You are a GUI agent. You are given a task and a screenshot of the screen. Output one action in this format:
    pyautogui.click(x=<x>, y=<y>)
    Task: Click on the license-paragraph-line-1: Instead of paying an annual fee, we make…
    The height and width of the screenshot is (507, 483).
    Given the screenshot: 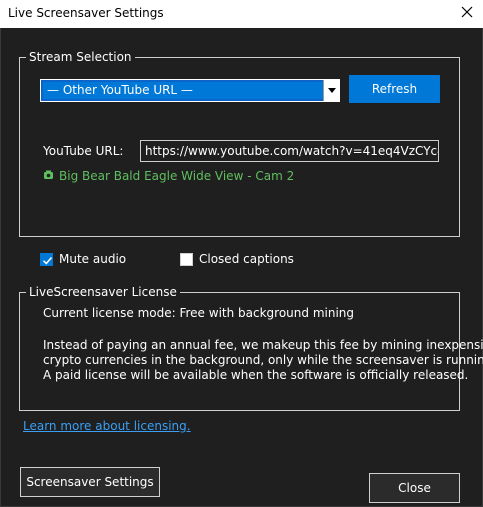 What is the action you would take?
    pyautogui.click(x=263, y=345)
    